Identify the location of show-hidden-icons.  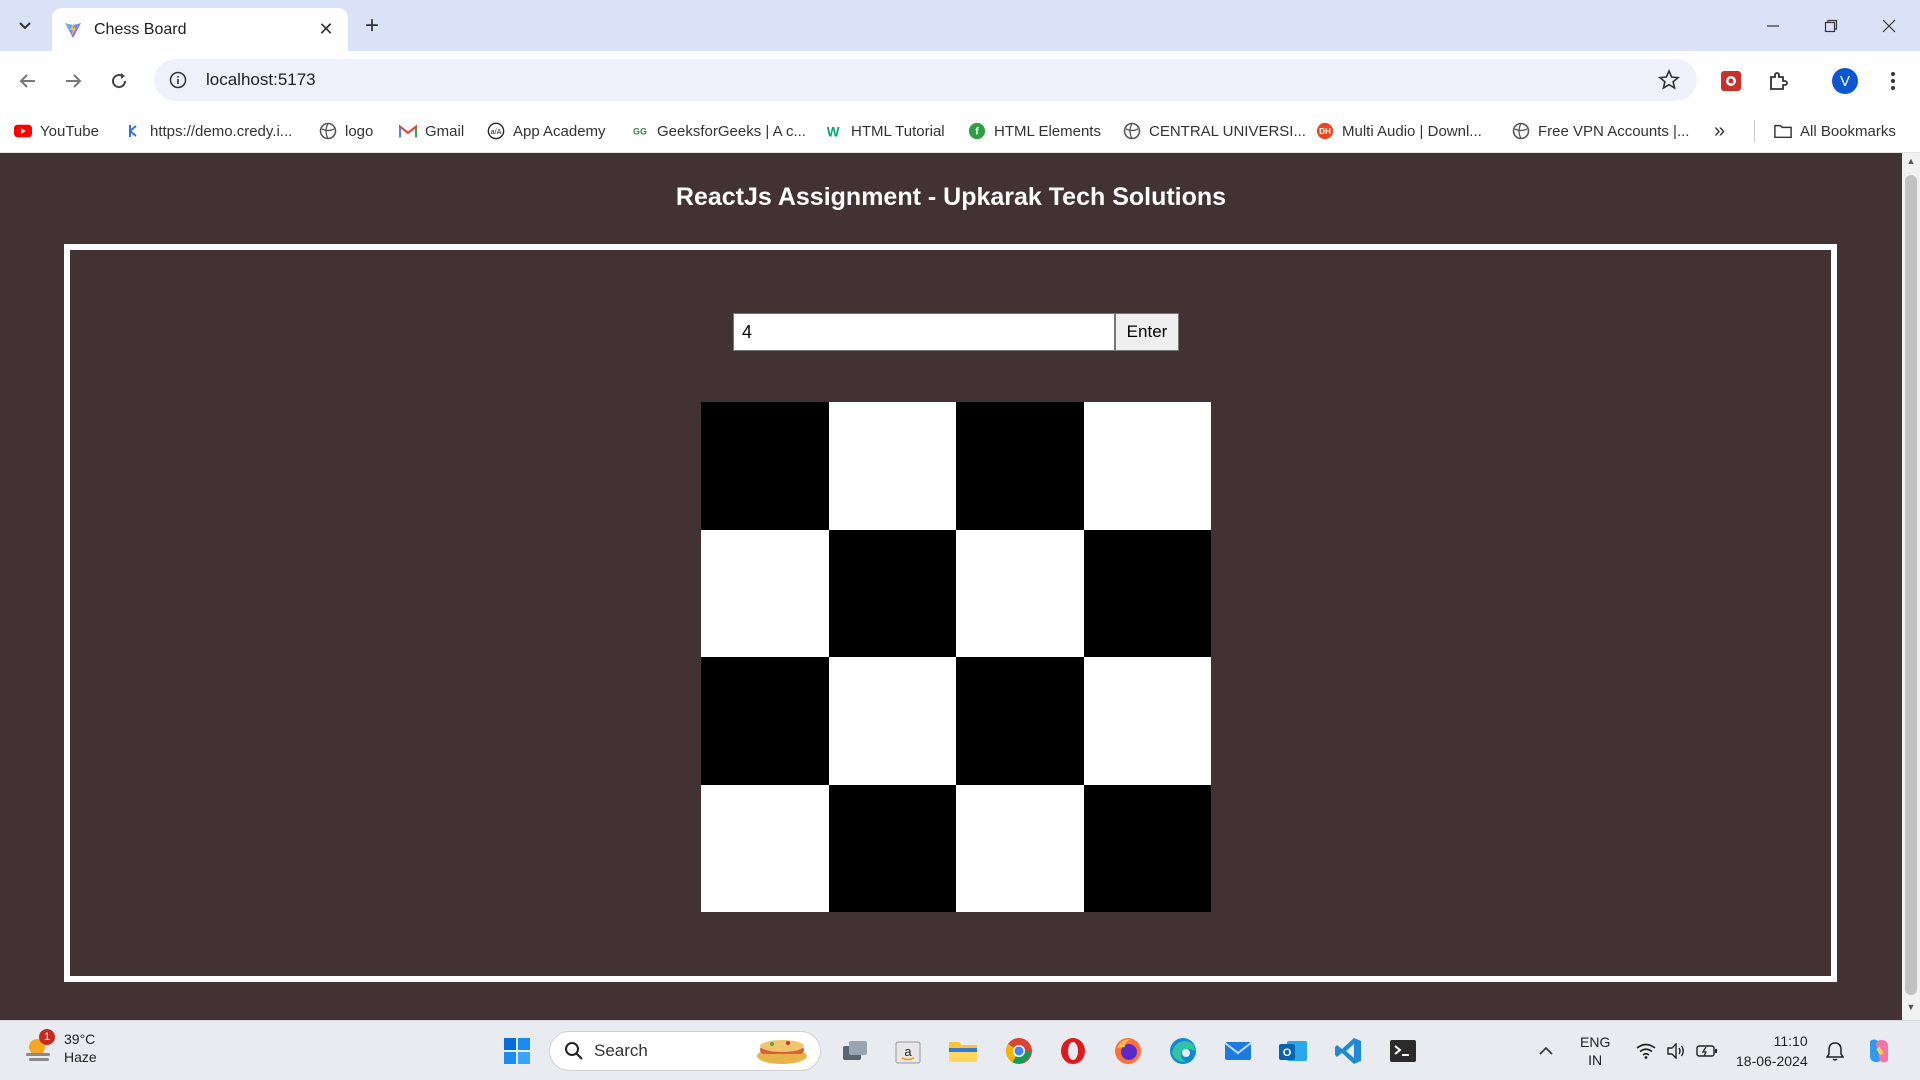
(1546, 1050).